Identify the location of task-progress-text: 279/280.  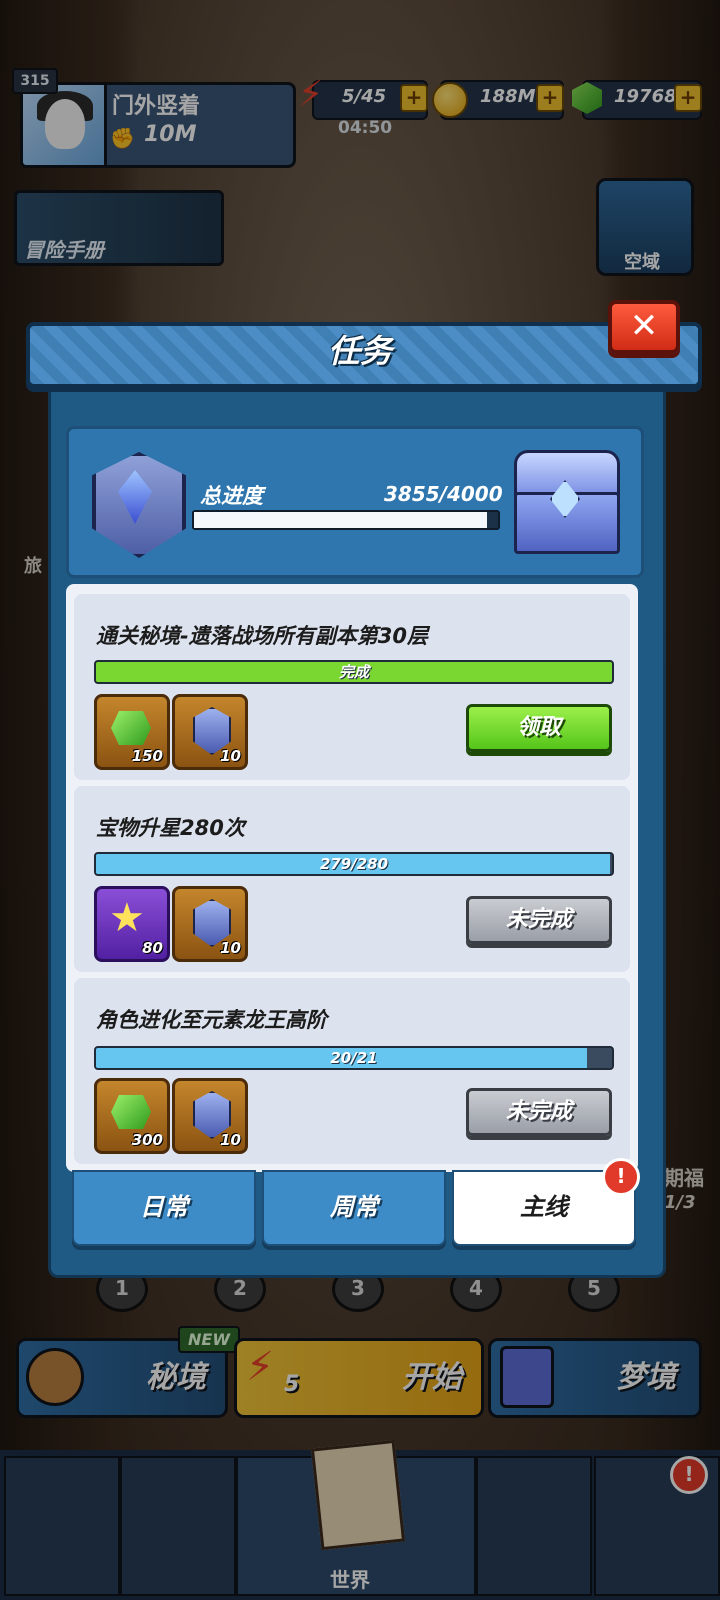
(354, 864).